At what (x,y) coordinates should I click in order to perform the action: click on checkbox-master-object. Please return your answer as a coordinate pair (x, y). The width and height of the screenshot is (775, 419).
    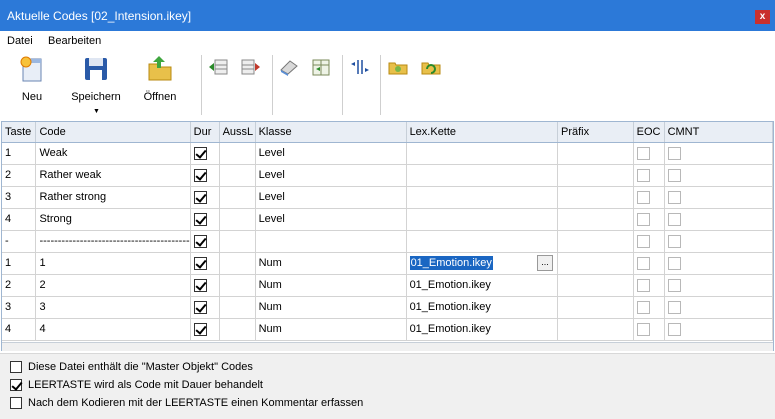
    Looking at the image, I should click on (16, 367).